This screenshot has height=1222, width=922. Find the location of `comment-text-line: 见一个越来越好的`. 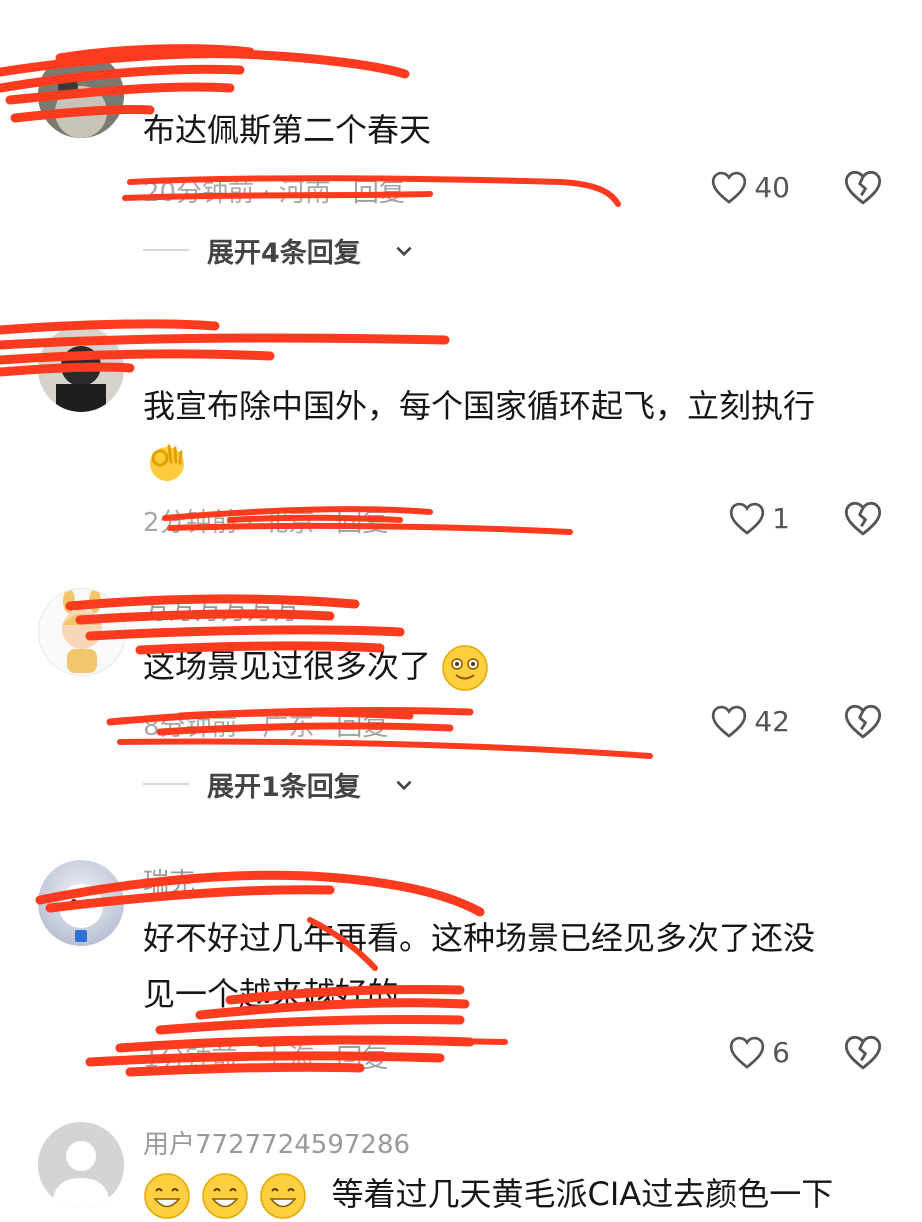

comment-text-line: 见一个越来越好的 is located at coordinates (271, 994).